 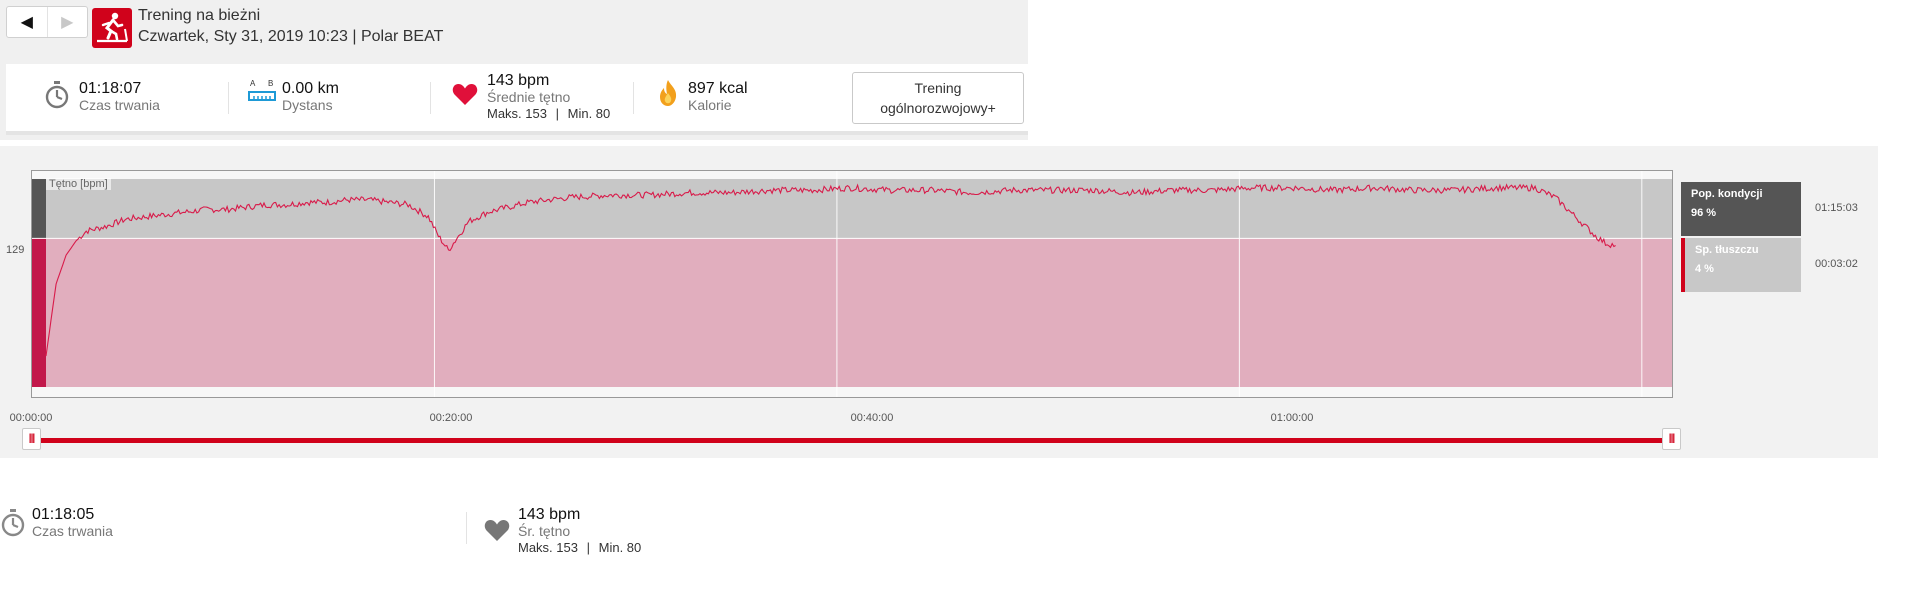 I want to click on avg-heart-rate-label: Średnie tętno, so click(x=529, y=97).